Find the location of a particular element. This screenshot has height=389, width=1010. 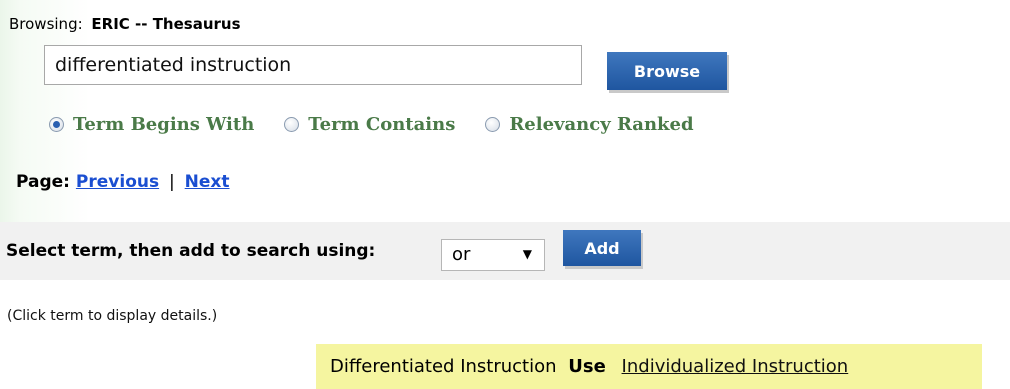

dropdown-arrow-icon: ▼ is located at coordinates (527, 254).